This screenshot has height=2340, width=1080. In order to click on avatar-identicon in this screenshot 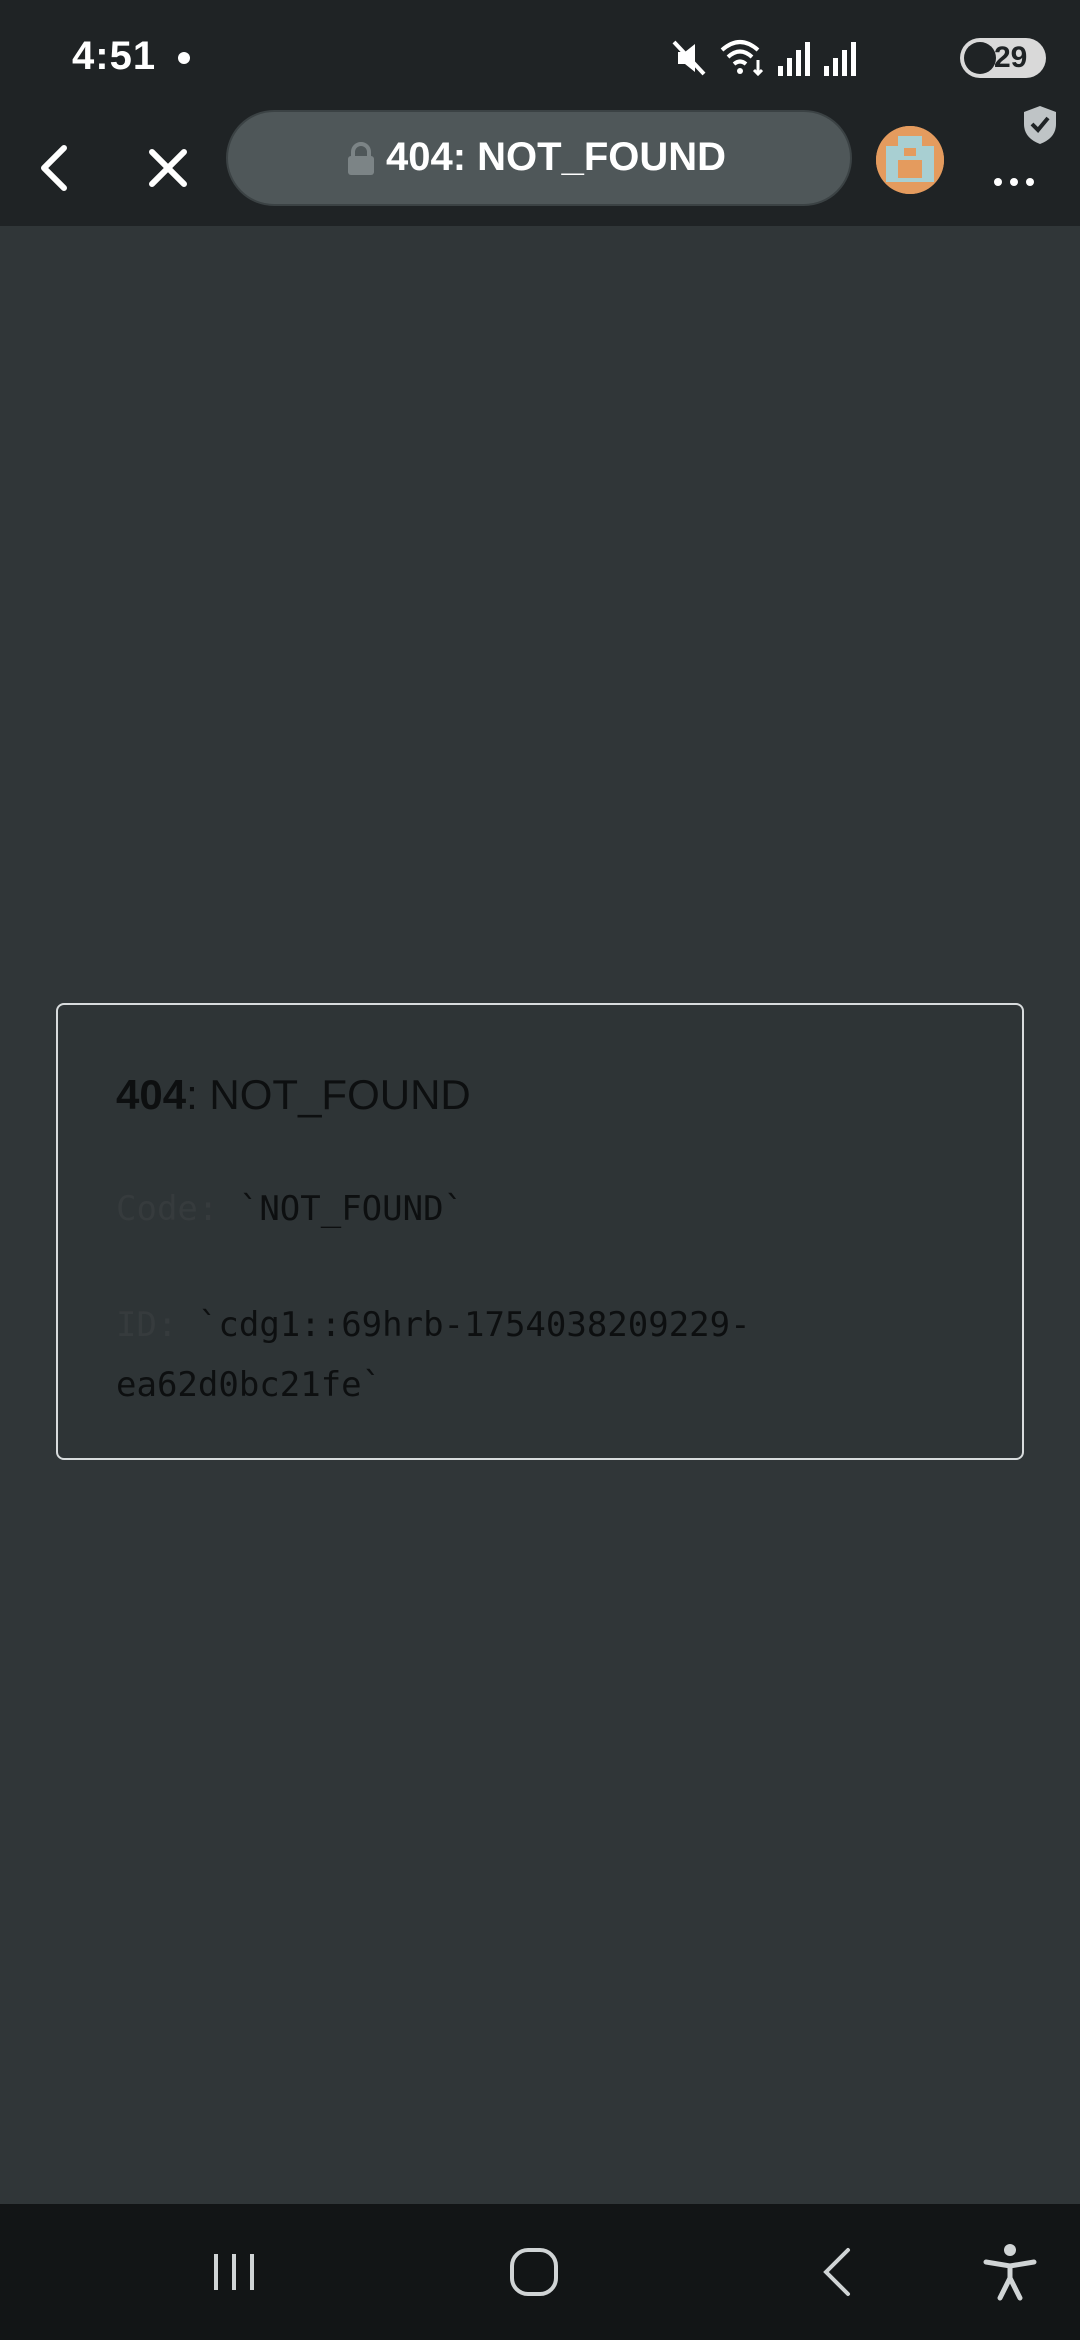, I will do `click(910, 160)`.